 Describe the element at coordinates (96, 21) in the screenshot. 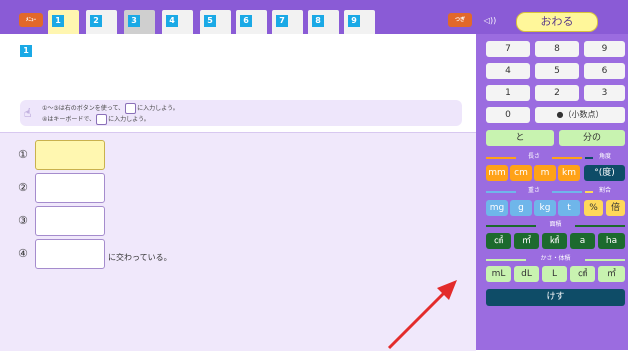

I see `tab-number: 2` at that location.